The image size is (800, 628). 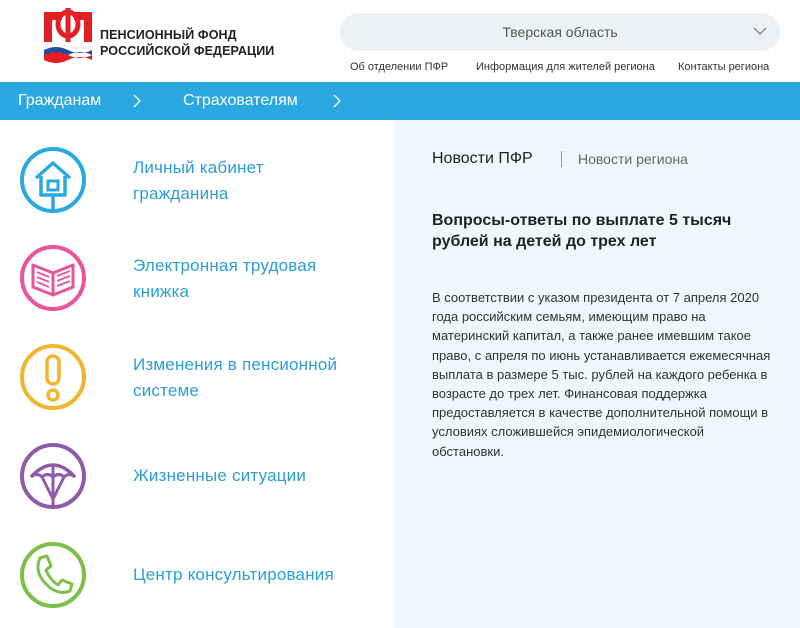 I want to click on org-name-line2: РОССИЙСКОЙ ФЕДЕРАЦИИ, so click(x=187, y=51).